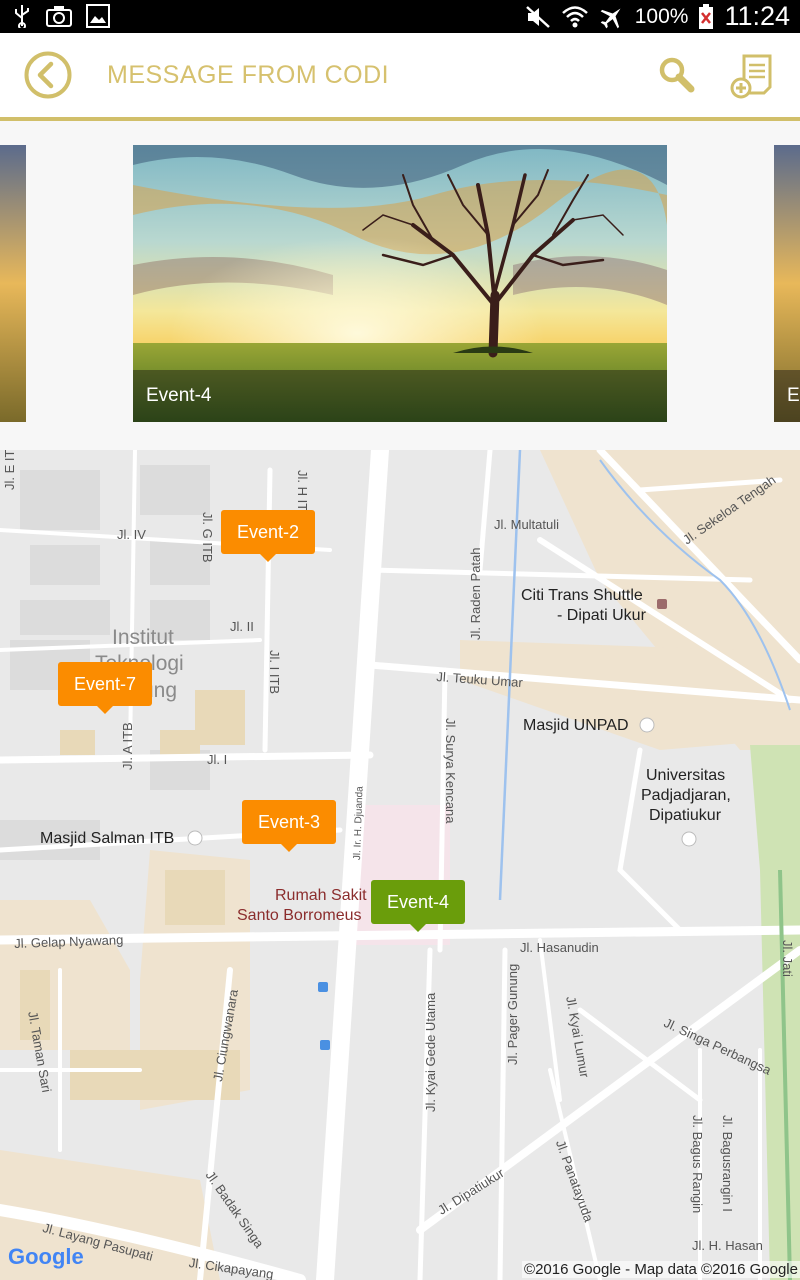 The width and height of the screenshot is (800, 1280). I want to click on map-place-label: Citi Trans Shuttle, so click(582, 595).